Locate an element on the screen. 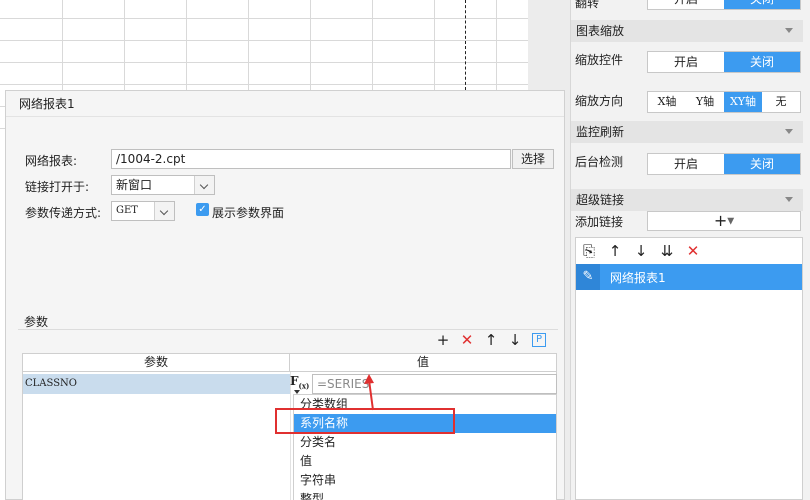 The image size is (810, 500). dropdown-option: 整型 is located at coordinates (425, 495).